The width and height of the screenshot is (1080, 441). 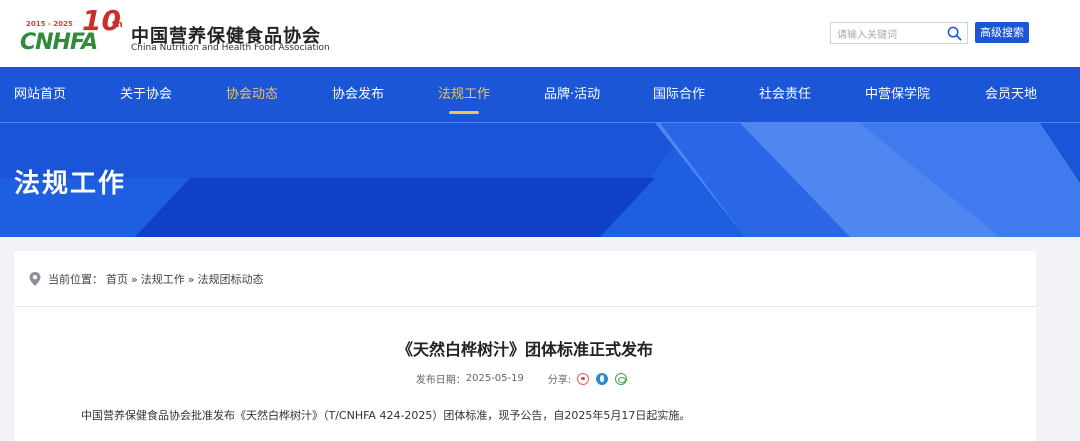 What do you see at coordinates (679, 95) in the screenshot?
I see `nav-item-international: 国际合作` at bounding box center [679, 95].